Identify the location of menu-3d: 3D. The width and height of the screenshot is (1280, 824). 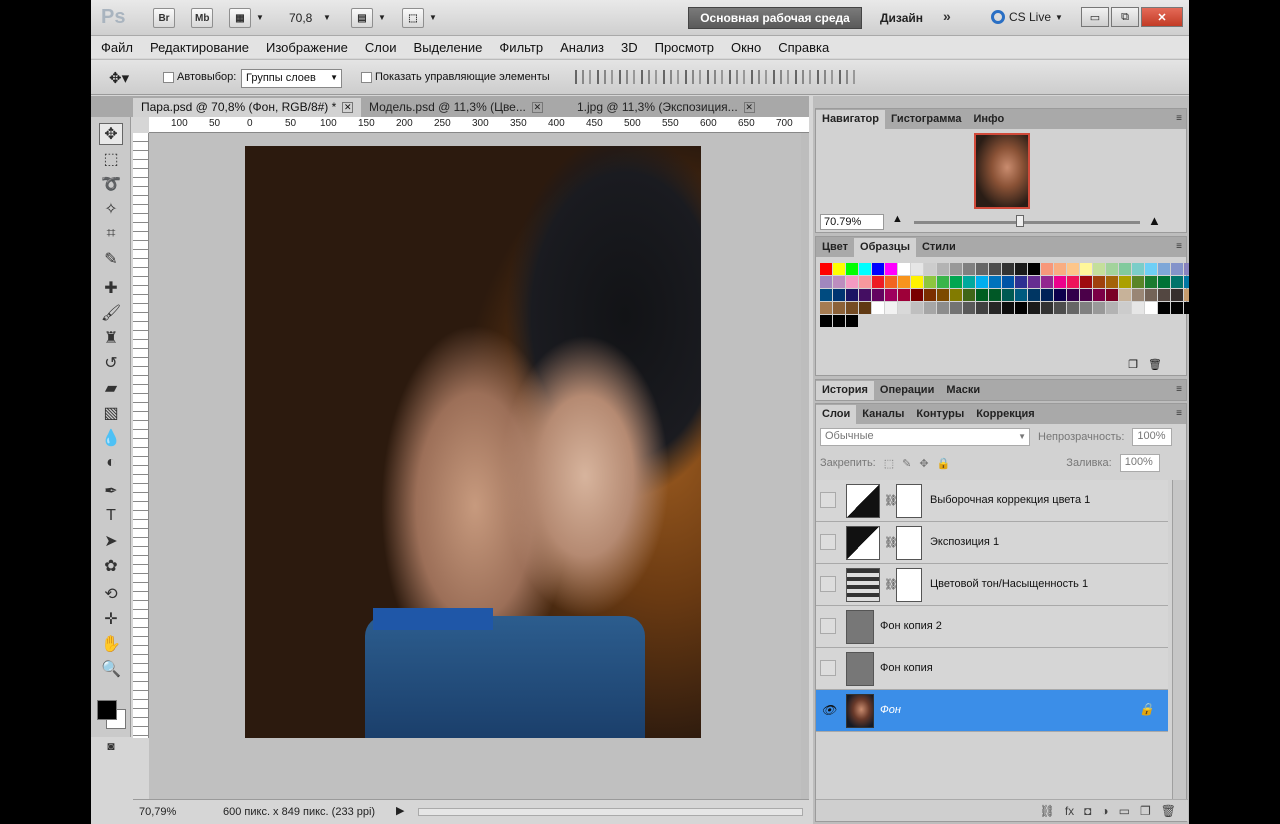
(634, 47).